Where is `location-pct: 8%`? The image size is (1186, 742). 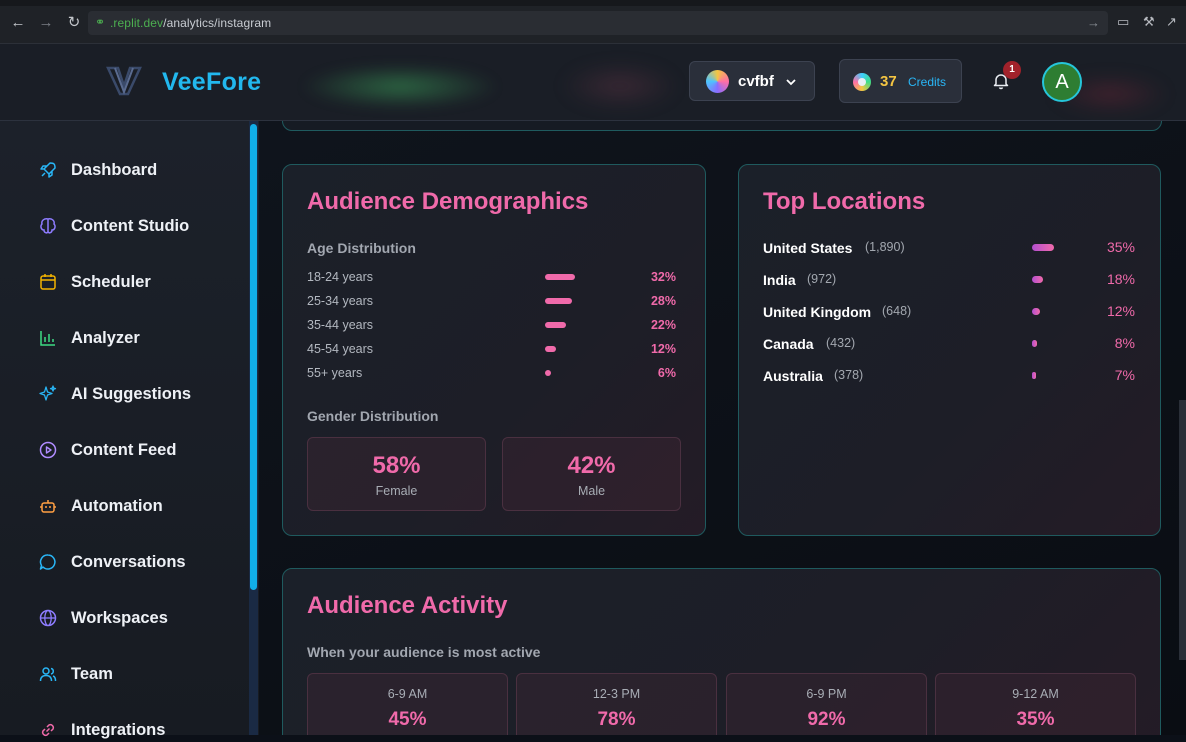
location-pct: 8% is located at coordinates (1124, 343).